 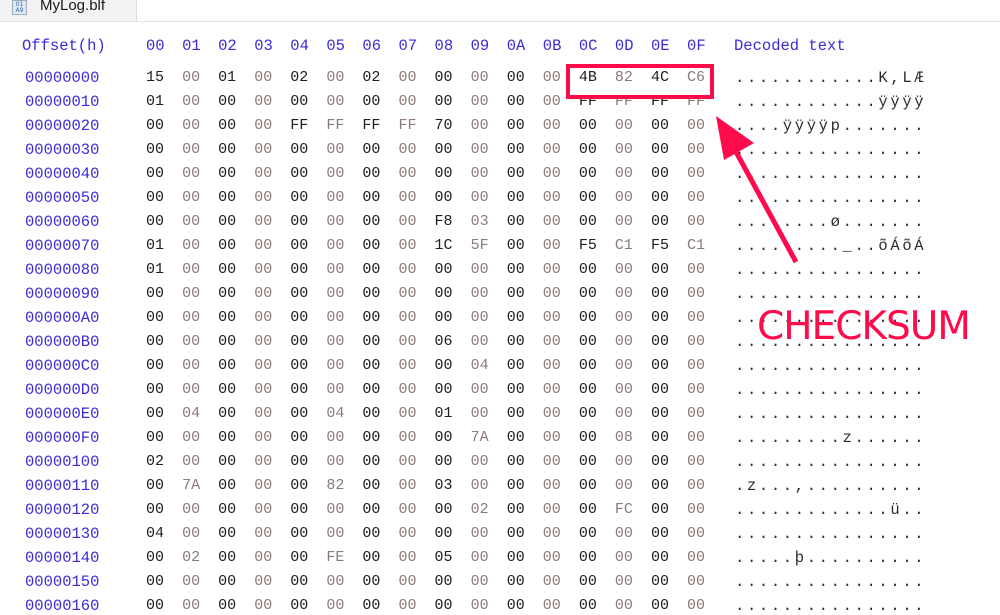 I want to click on arrow-shaft, so click(x=765, y=206).